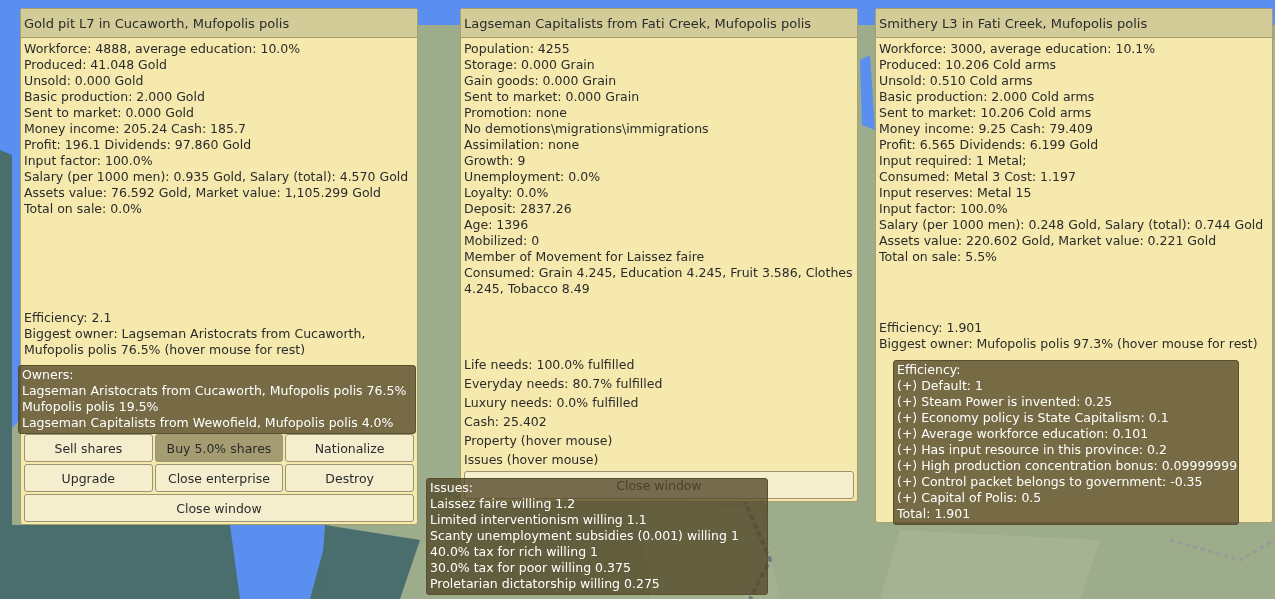  What do you see at coordinates (1032, 450) in the screenshot?
I see `tooltip-line: (+) Has input resource in this province: 0.2` at bounding box center [1032, 450].